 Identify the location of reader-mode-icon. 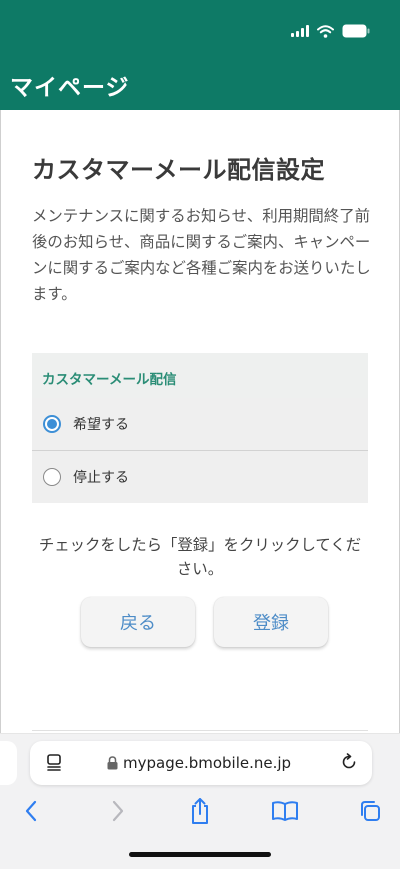
(54, 764).